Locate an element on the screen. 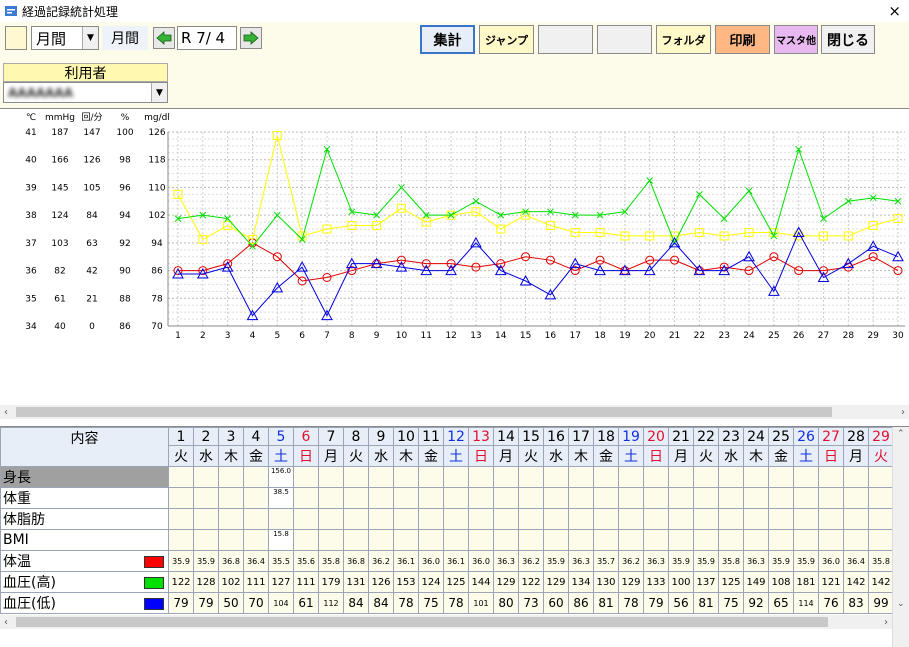 The height and width of the screenshot is (647, 909). table-cell: 126 is located at coordinates (381, 582).